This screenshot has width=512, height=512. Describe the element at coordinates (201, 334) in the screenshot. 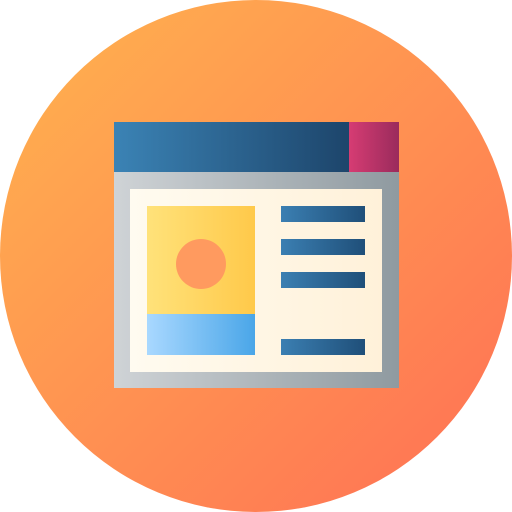

I see `image-card-footer` at that location.